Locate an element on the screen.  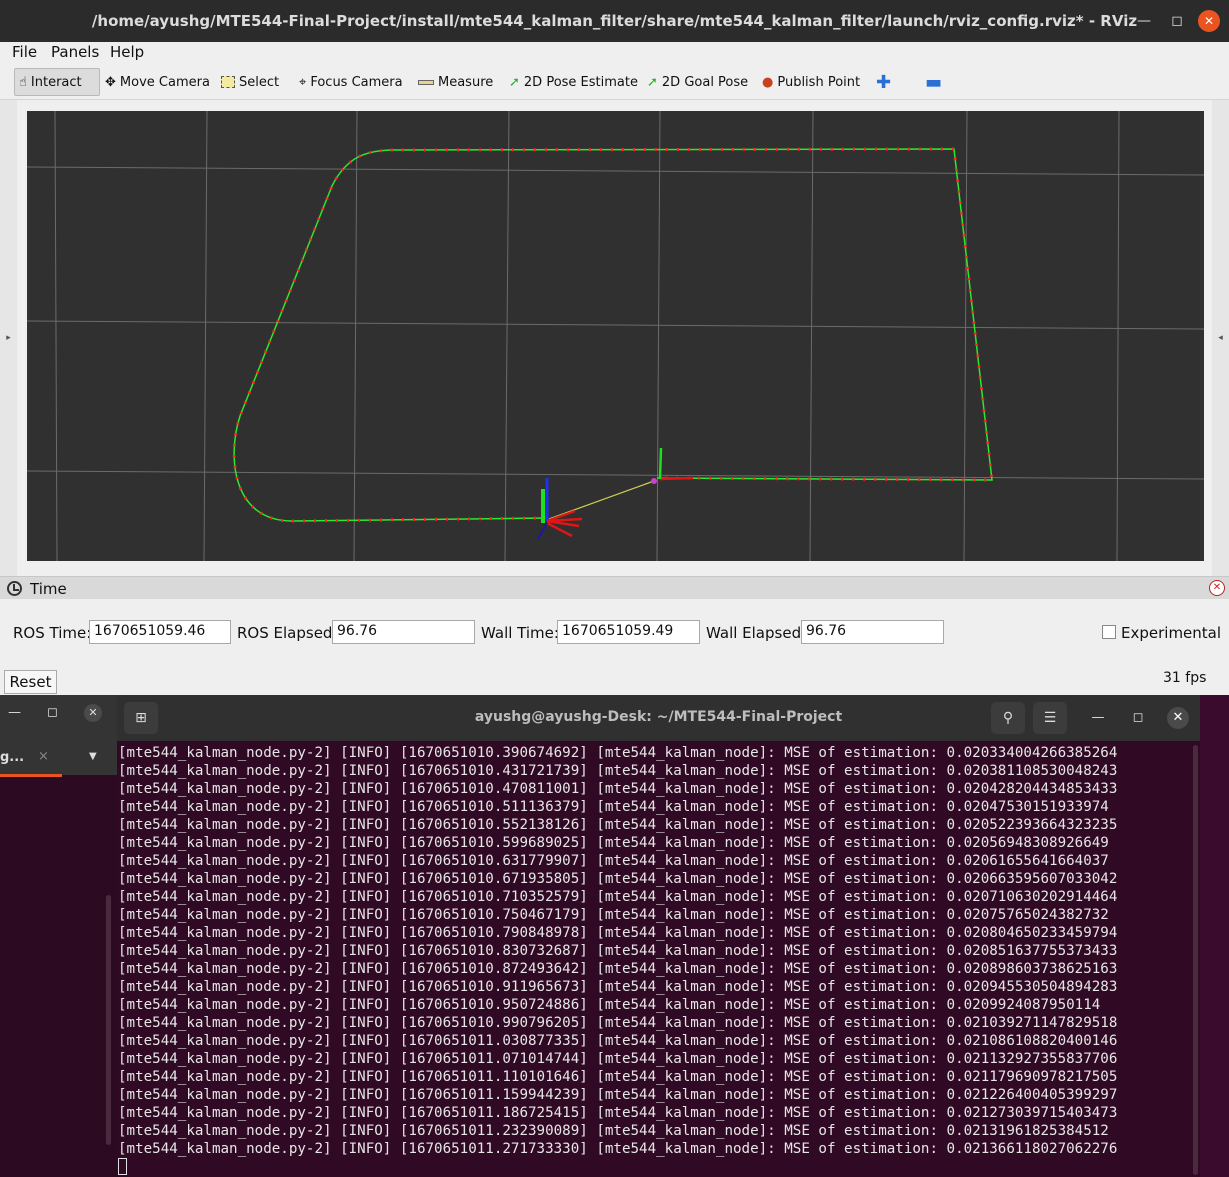
terminal-cursor is located at coordinates (122, 1166).